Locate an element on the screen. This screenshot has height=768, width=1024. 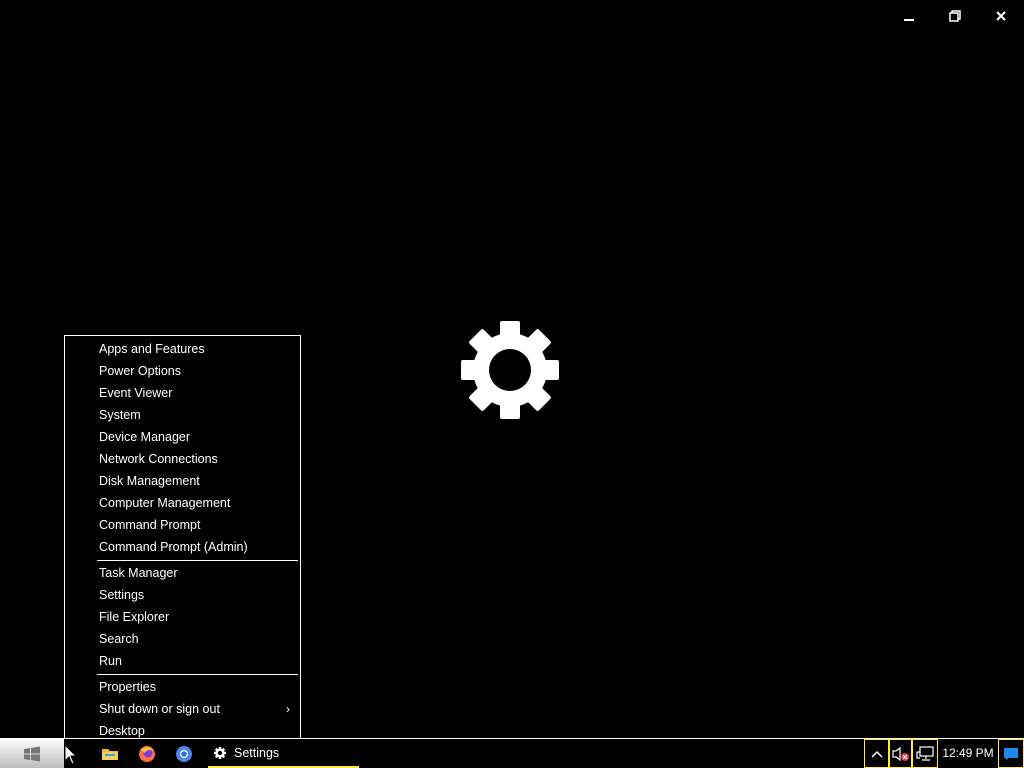
taskbar: Settings 12:49 PM is located at coordinates (512, 753).